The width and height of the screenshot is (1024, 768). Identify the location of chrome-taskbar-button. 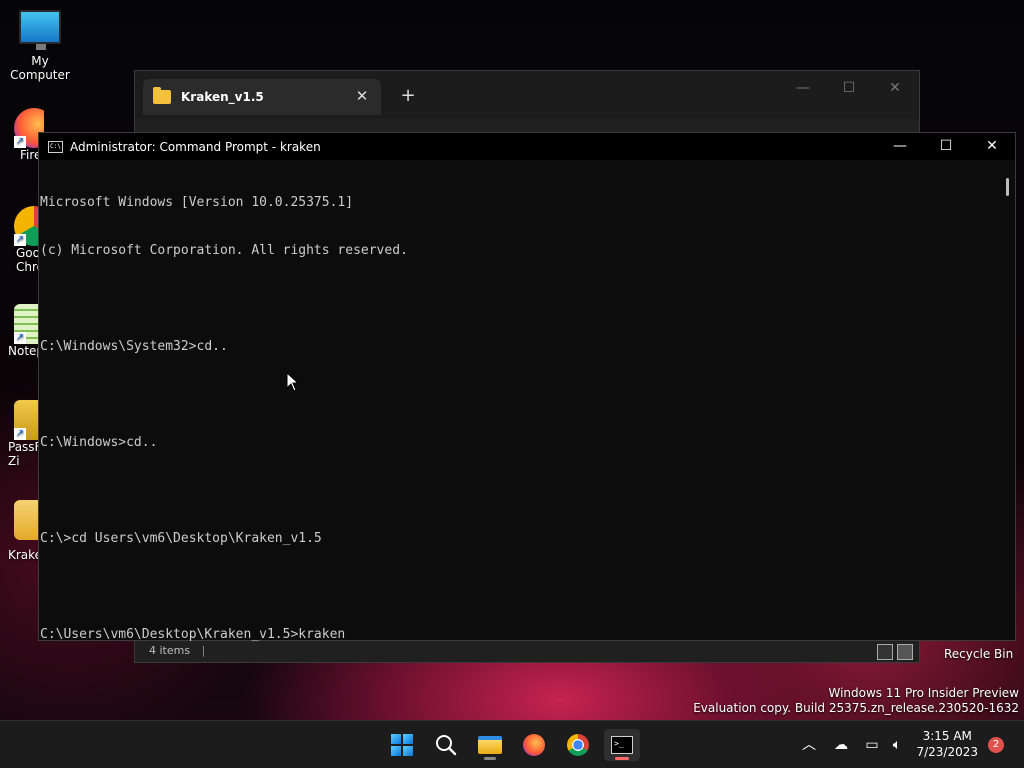
(578, 745).